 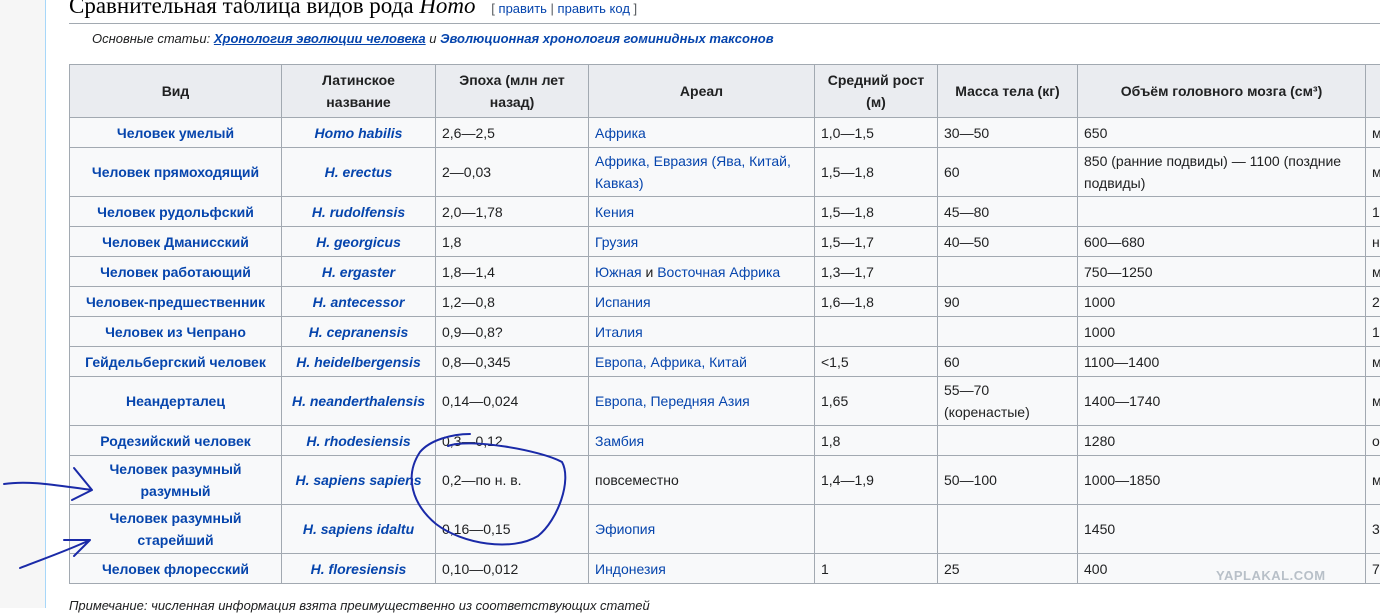 I want to click on mass-cell: 30—50, so click(x=1008, y=133).